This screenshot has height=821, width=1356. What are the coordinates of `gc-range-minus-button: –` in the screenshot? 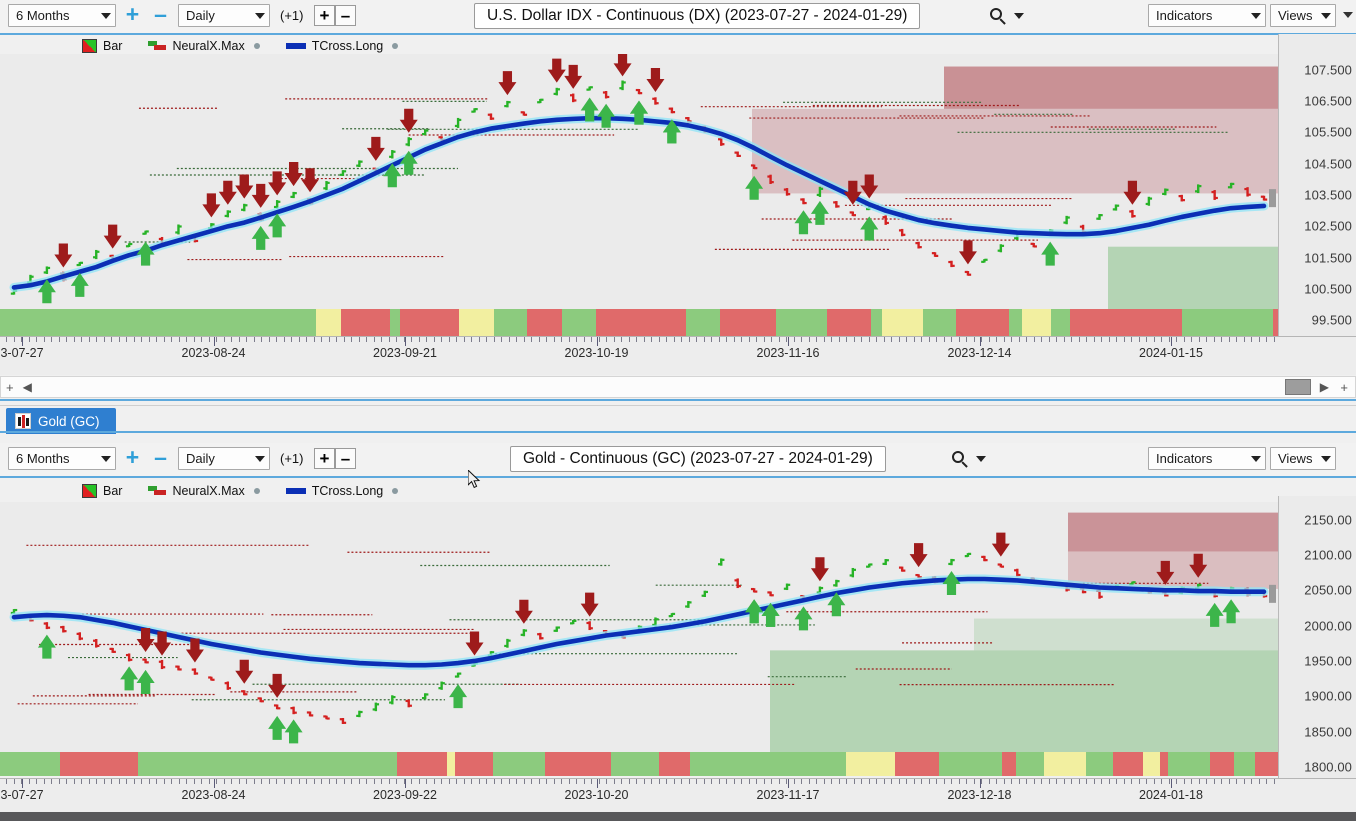 It's located at (160, 457).